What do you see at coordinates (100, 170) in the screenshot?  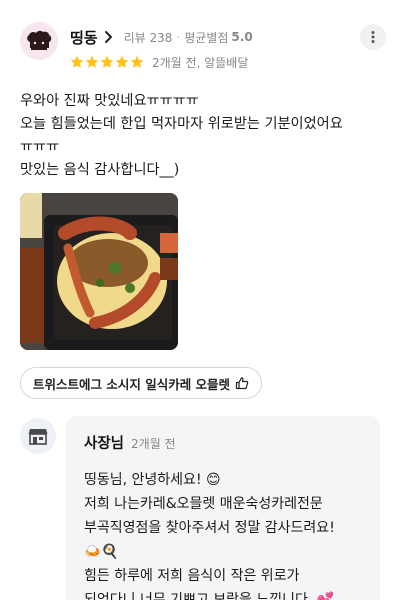 I see `review-text-line: 맛있는 음식 감사합니다__)` at bounding box center [100, 170].